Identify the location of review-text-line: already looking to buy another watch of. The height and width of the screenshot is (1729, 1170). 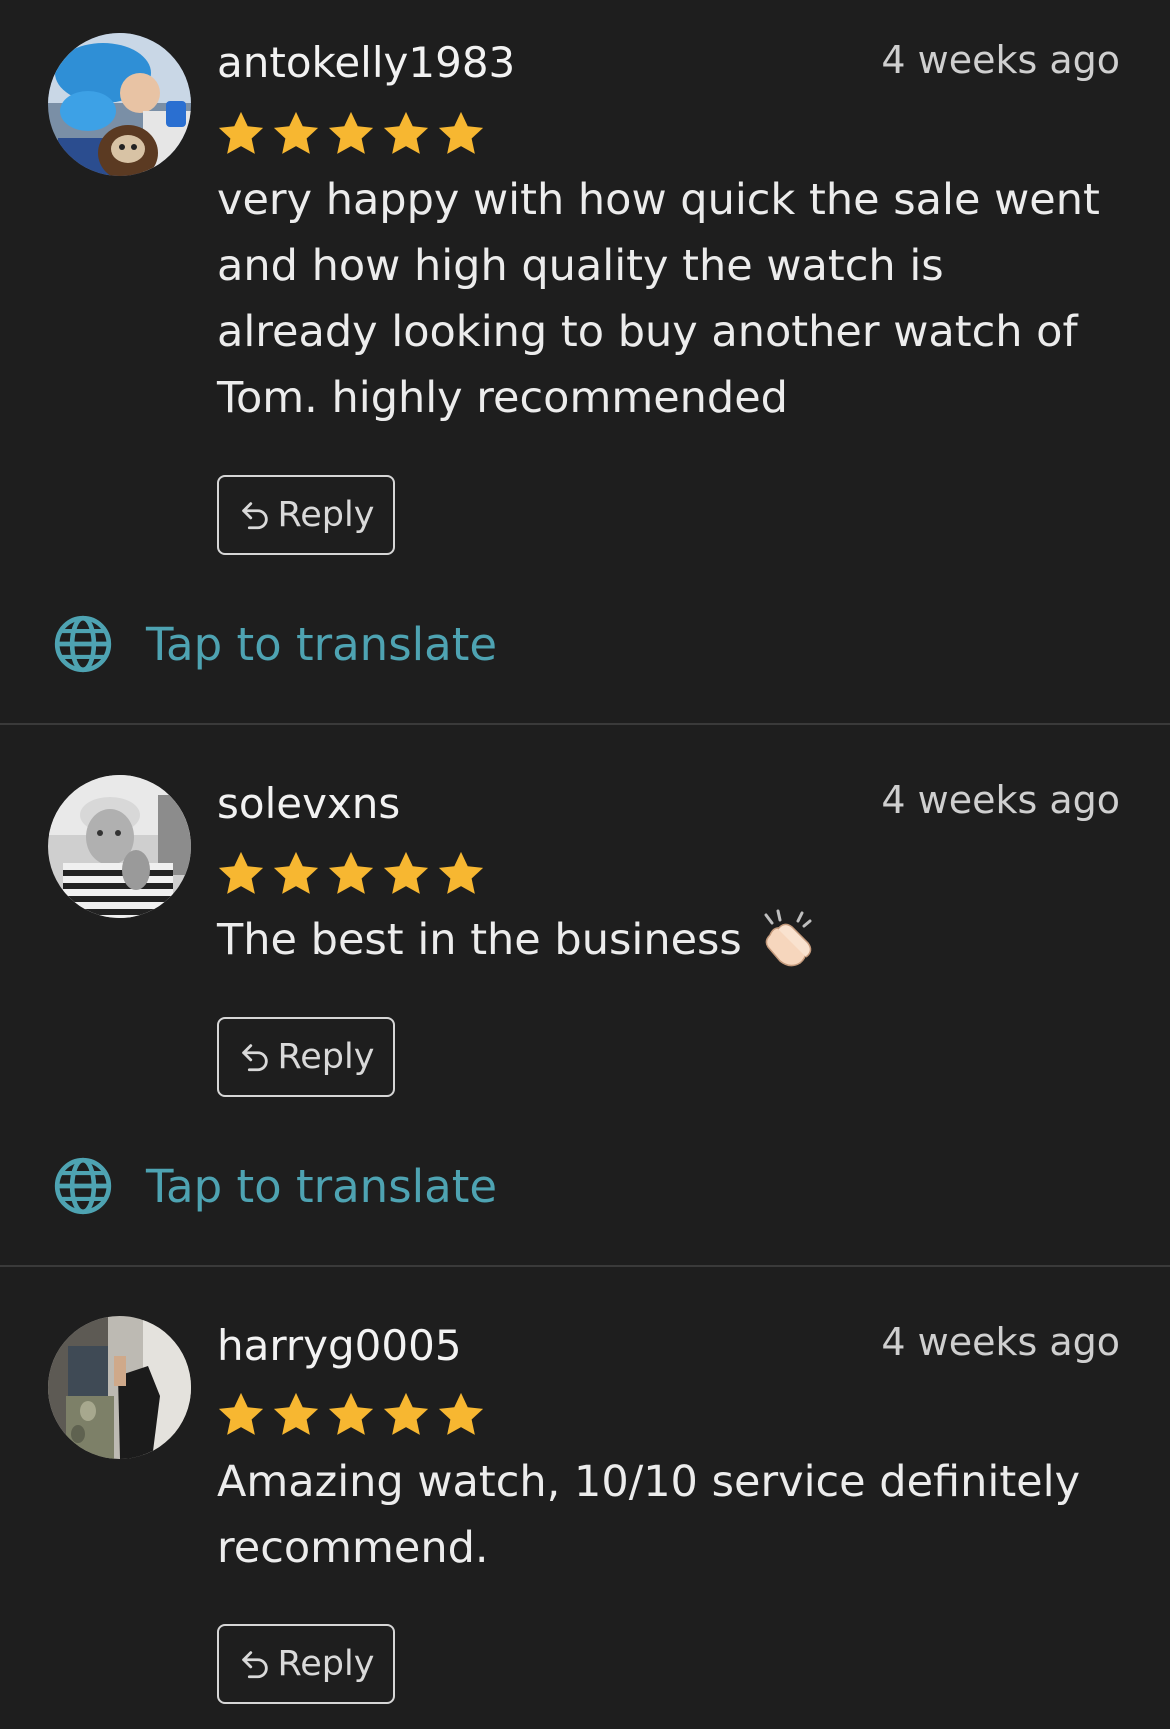
(647, 332).